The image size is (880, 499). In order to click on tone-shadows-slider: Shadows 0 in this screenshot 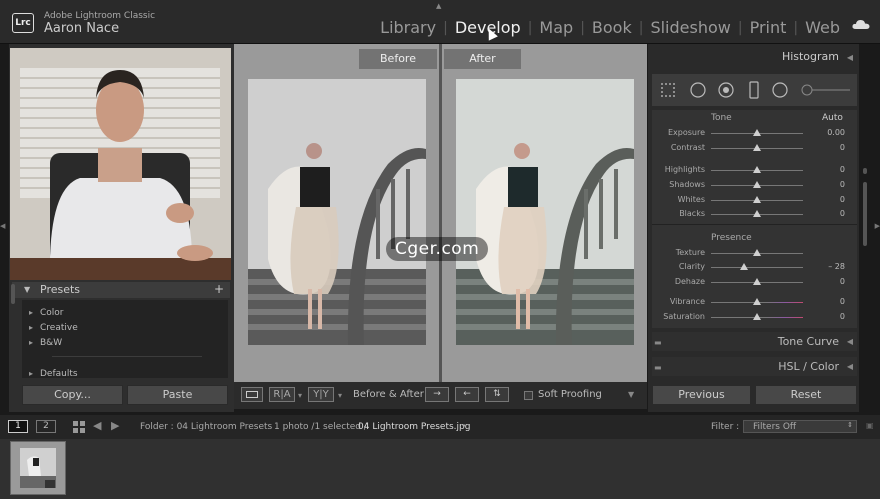, I will do `click(754, 186)`.